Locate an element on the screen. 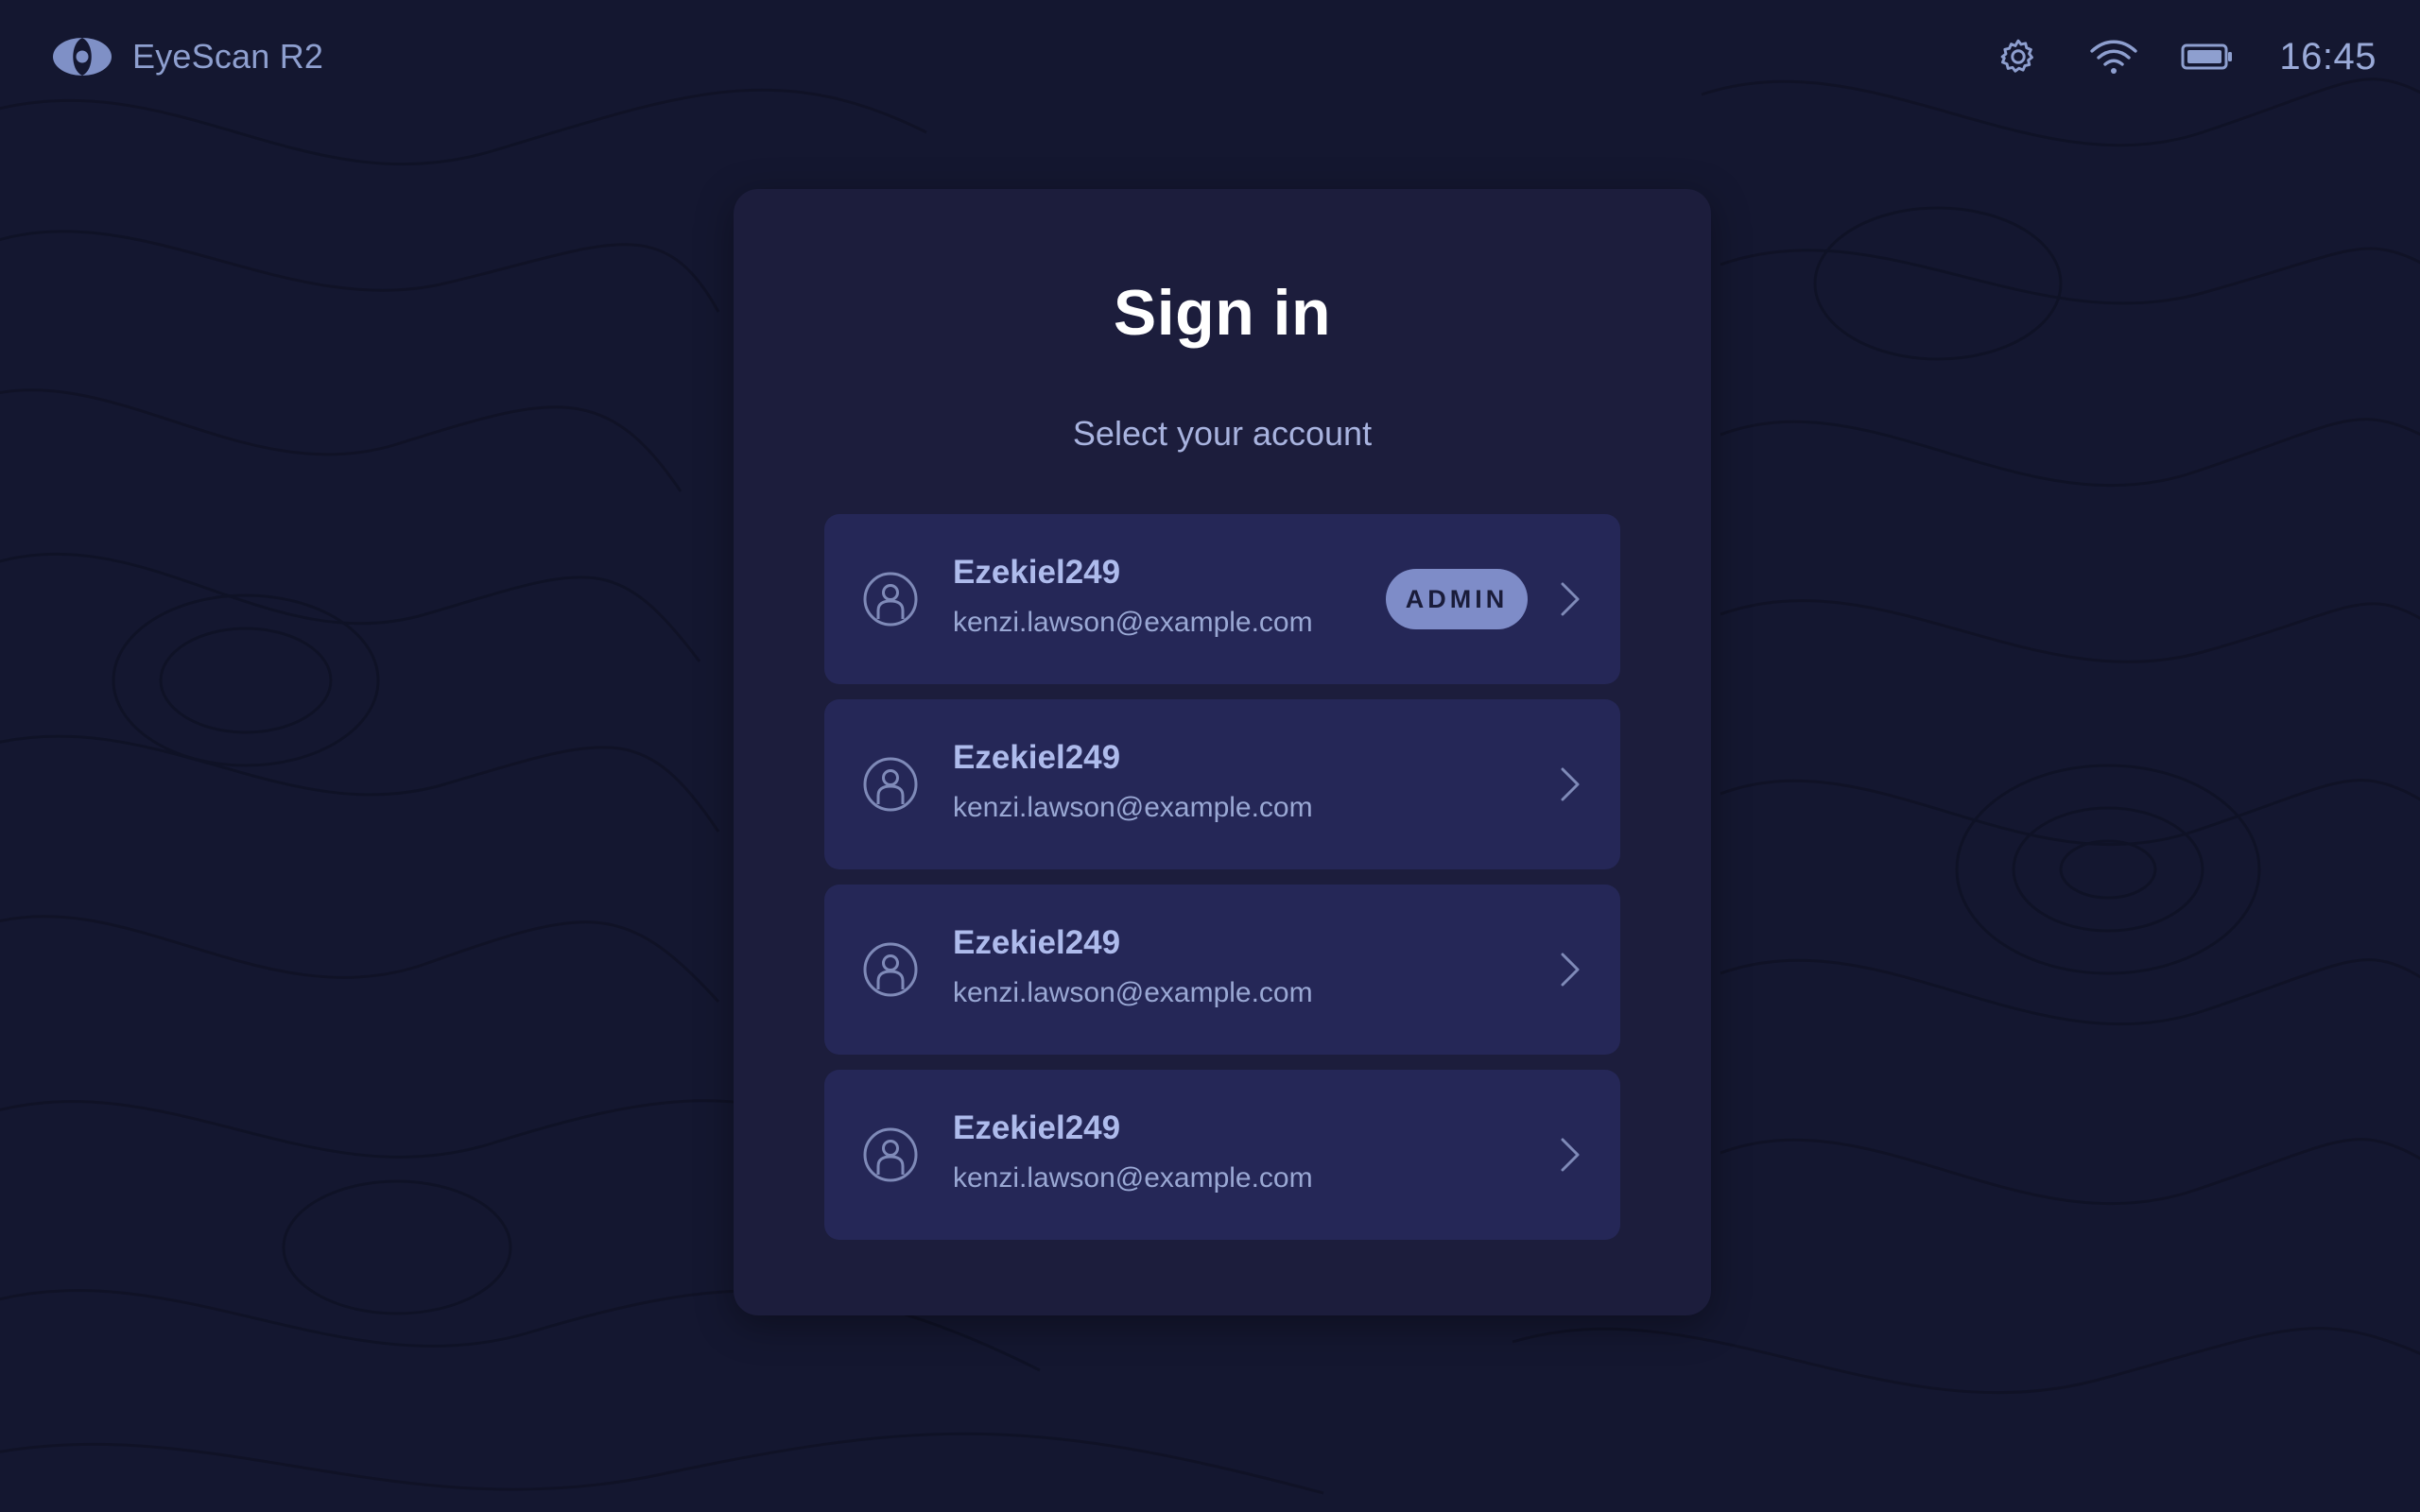  brand: EyeScan R2 is located at coordinates (187, 56).